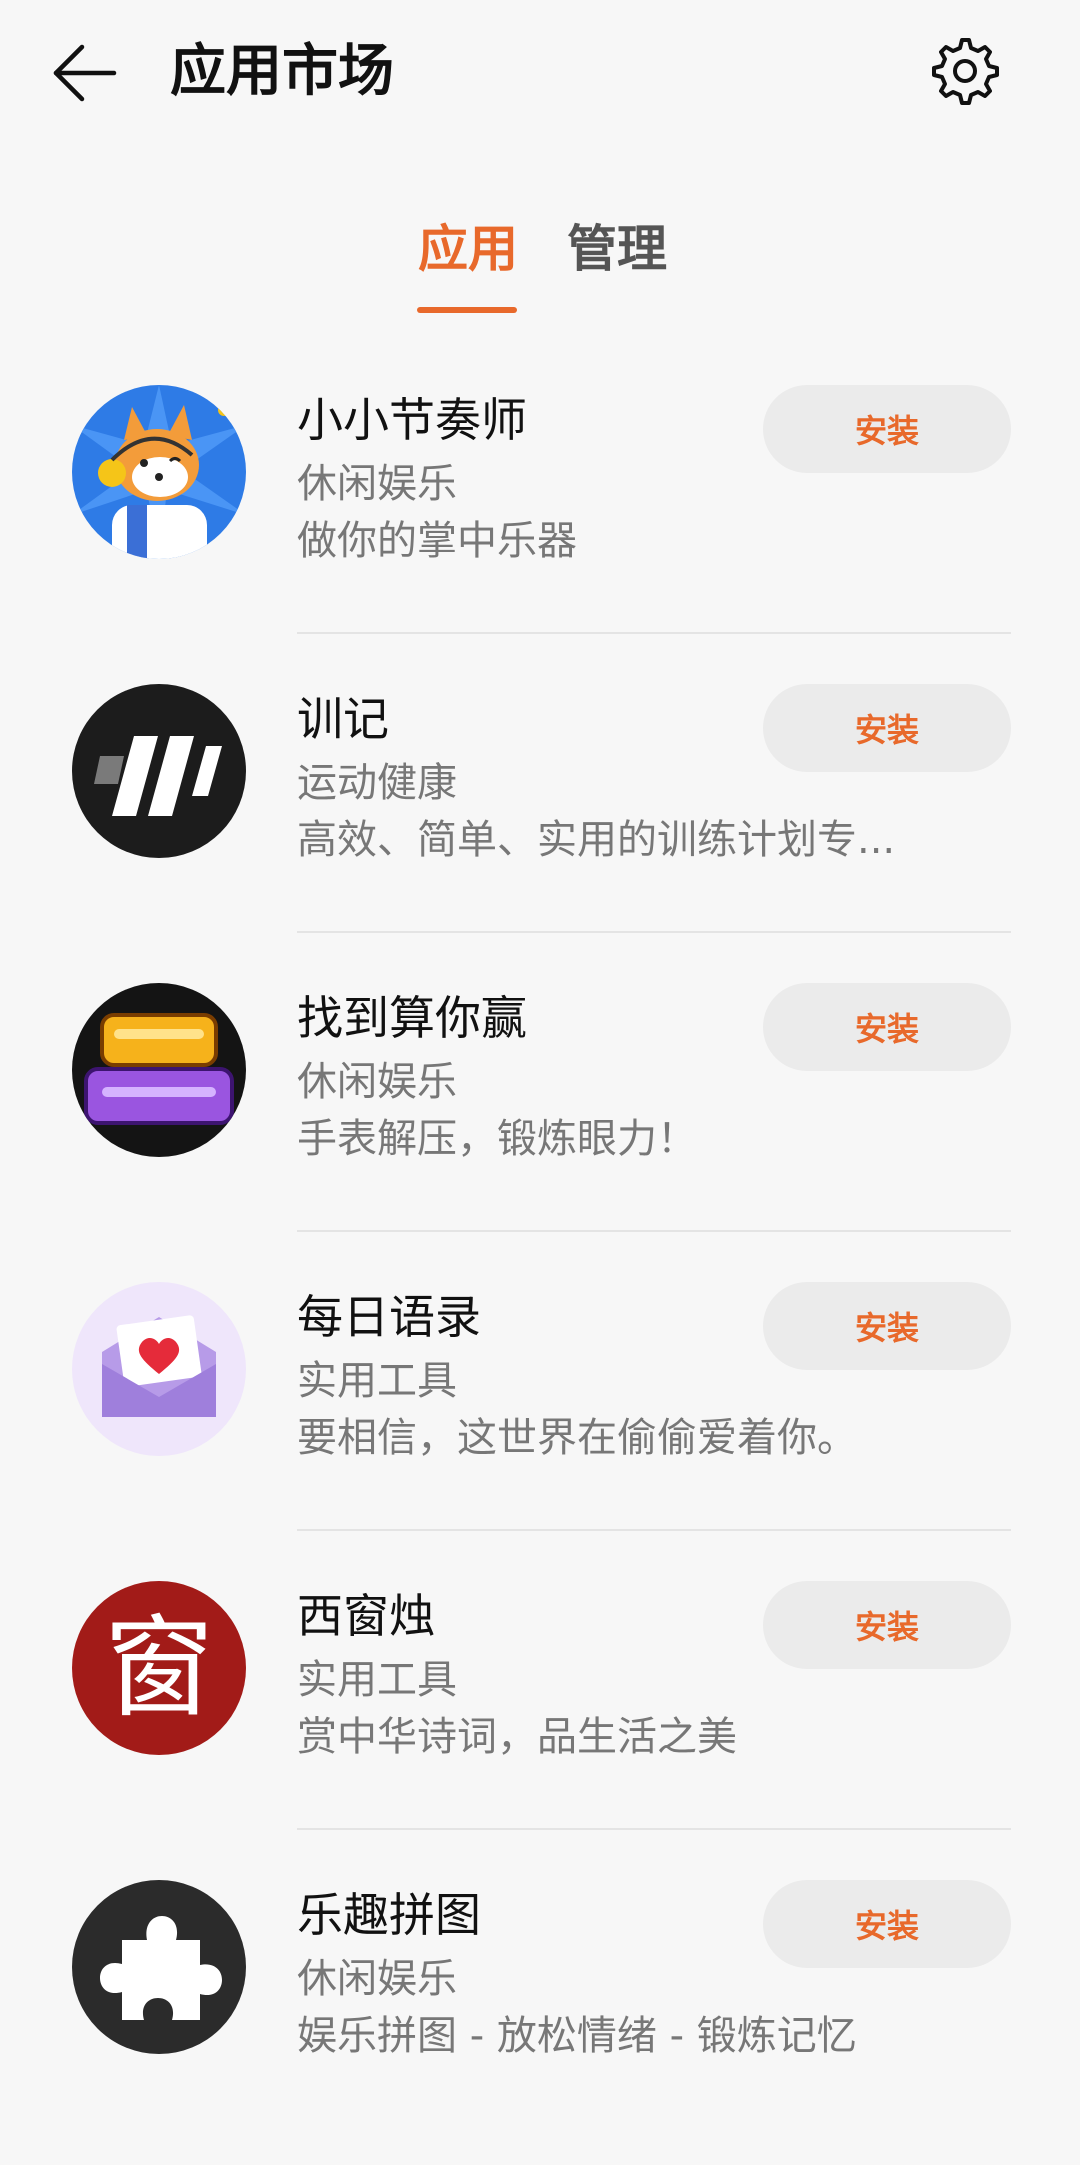  What do you see at coordinates (467, 310) in the screenshot?
I see `active-tab-indicator` at bounding box center [467, 310].